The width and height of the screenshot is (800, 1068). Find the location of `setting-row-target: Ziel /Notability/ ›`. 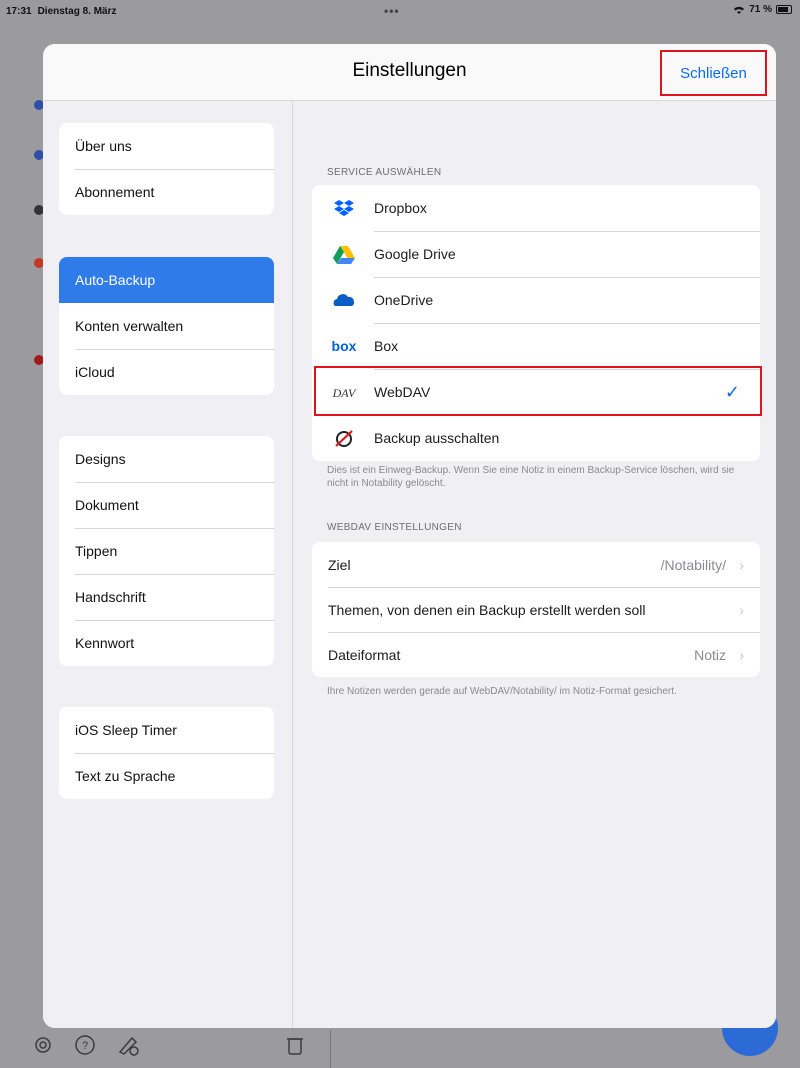

setting-row-target: Ziel /Notability/ › is located at coordinates (536, 564).